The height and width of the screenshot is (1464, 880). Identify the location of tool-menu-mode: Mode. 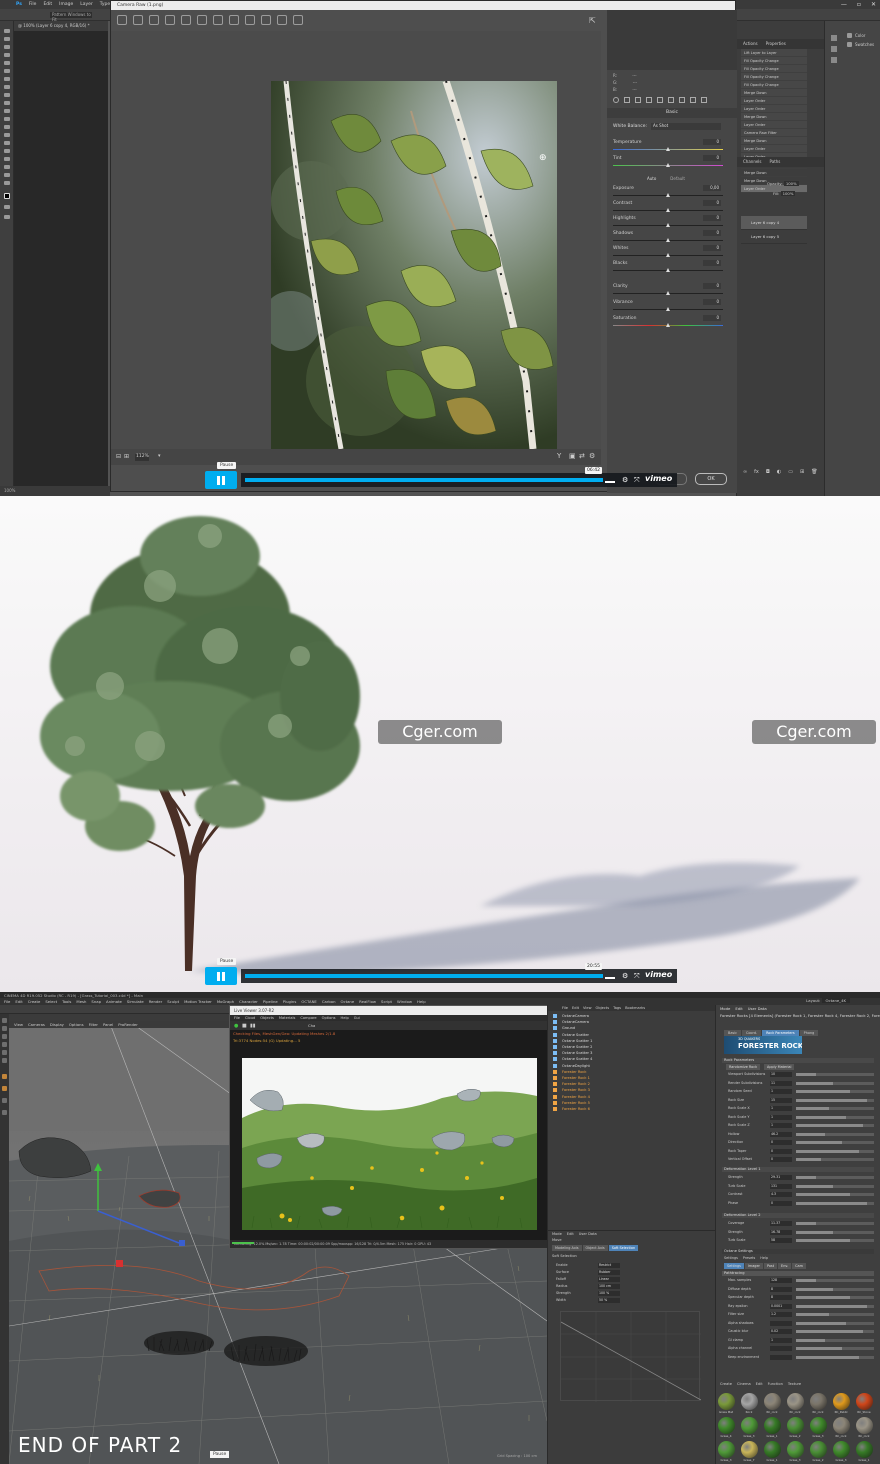
(557, 1234).